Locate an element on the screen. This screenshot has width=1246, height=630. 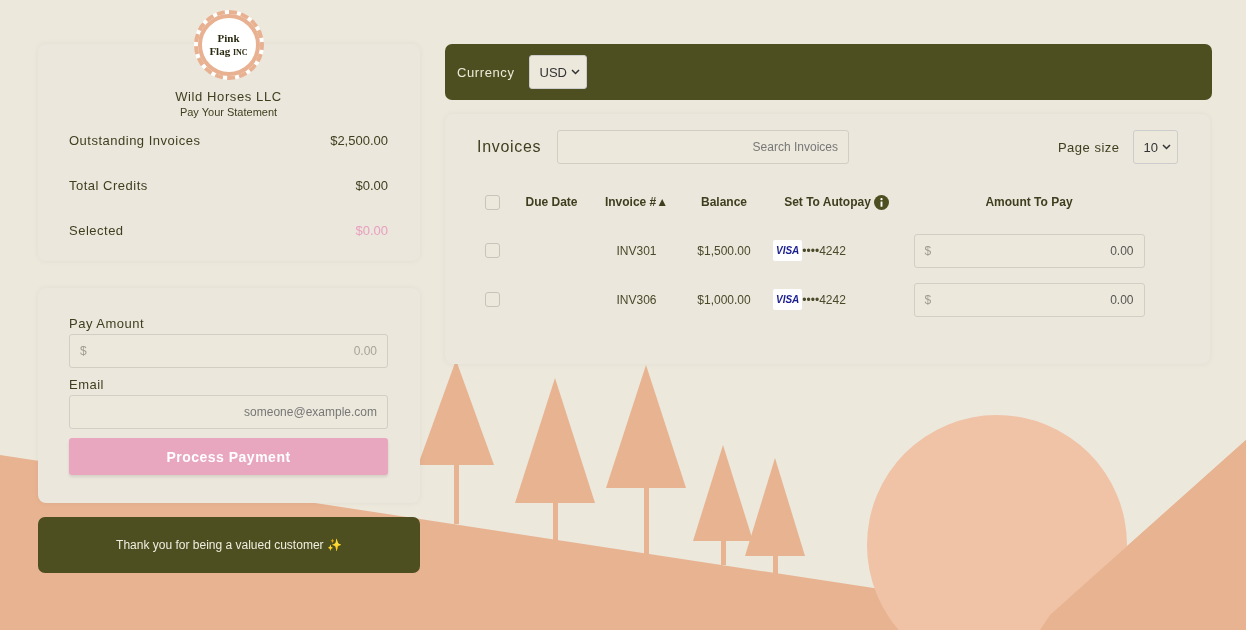
column-header: Set To Autopay is located at coordinates (827, 202).